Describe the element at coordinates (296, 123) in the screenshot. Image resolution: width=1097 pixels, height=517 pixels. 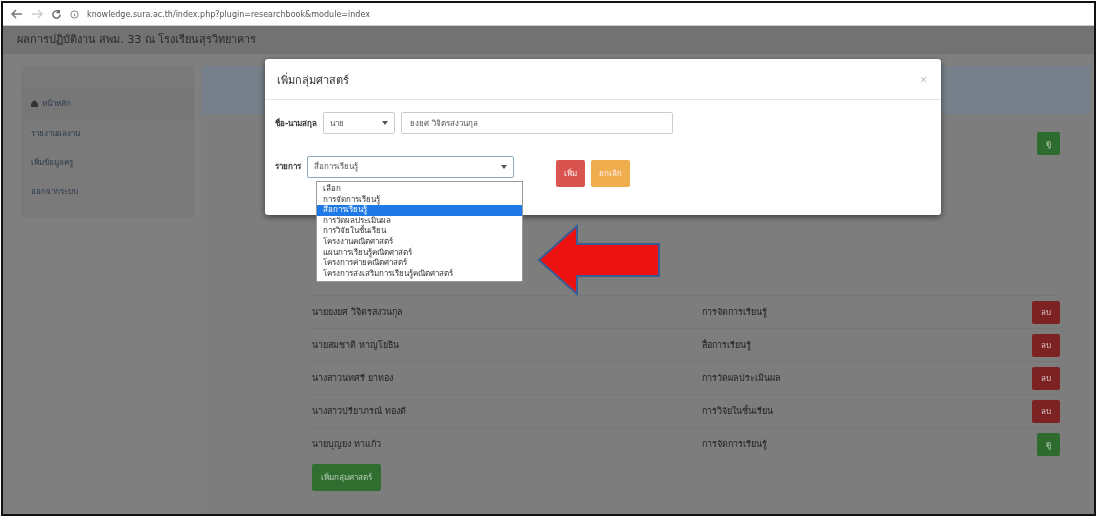
I see `field-label: ชื่อ-นามสกุล` at that location.